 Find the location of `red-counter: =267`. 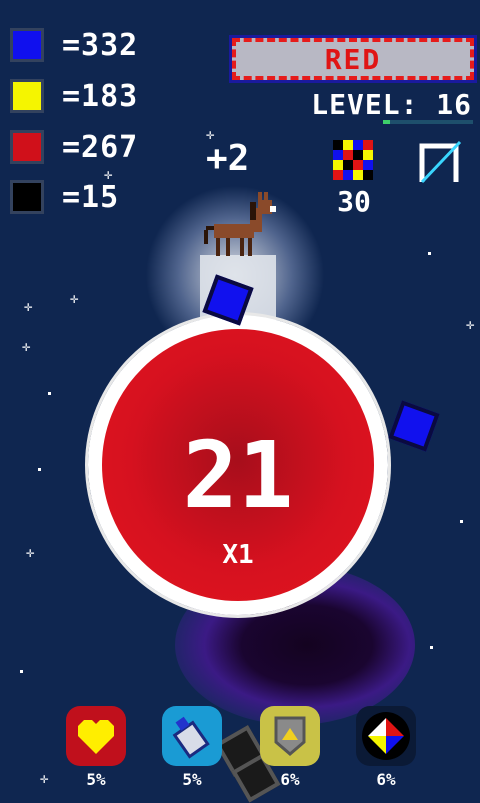

red-counter: =267 is located at coordinates (74, 147).